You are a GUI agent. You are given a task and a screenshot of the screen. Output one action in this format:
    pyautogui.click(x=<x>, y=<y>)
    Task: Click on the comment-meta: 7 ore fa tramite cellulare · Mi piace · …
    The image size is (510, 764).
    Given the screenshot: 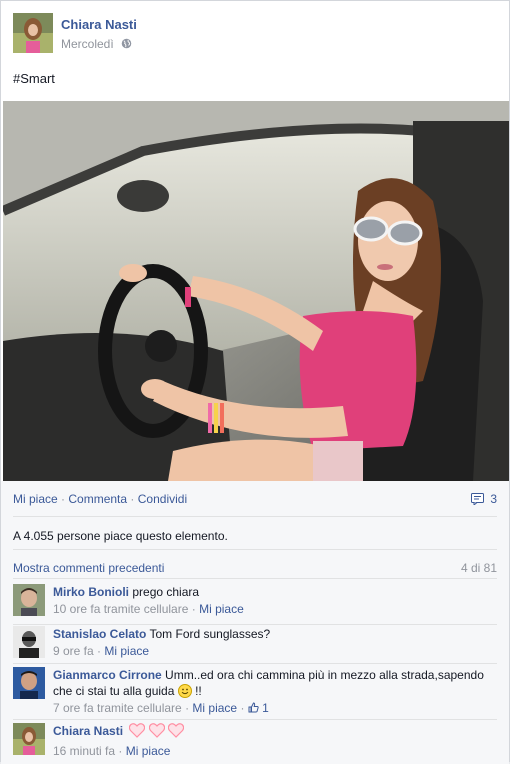 What is the action you would take?
    pyautogui.click(x=275, y=708)
    